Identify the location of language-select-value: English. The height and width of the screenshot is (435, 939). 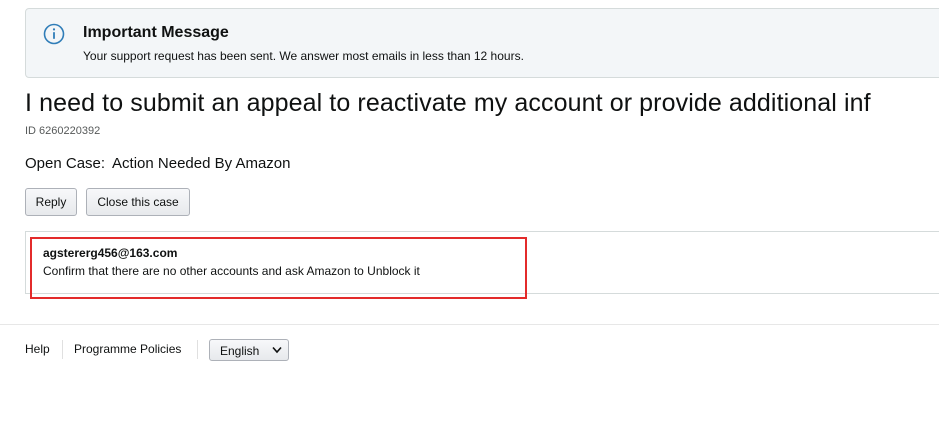
(240, 351).